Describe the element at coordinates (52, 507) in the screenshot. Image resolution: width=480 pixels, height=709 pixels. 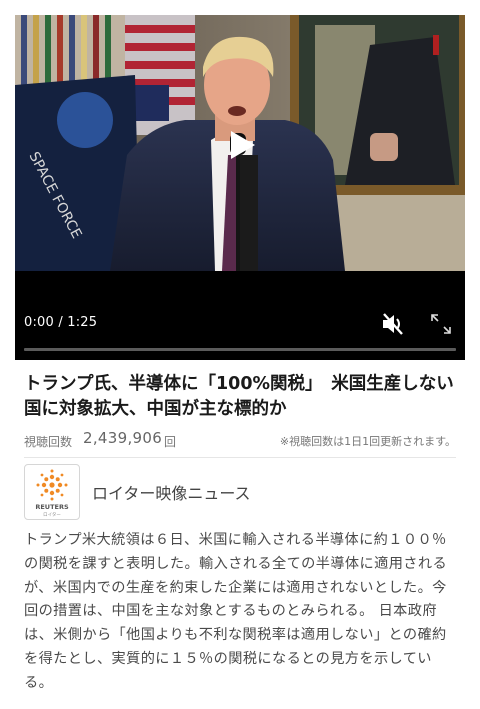
I see `reuters-logo-text: REUTERS` at that location.